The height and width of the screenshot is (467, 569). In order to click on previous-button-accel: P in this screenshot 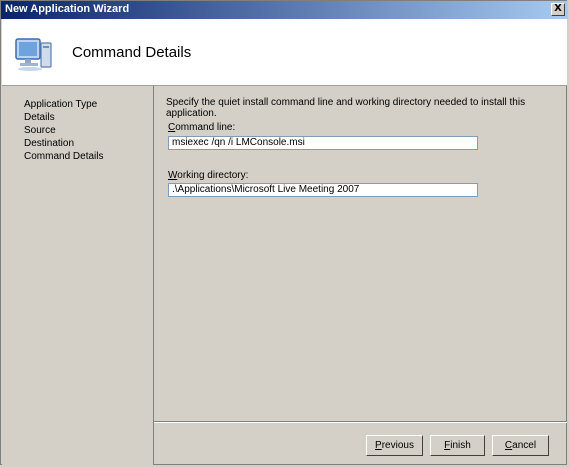, I will do `click(378, 445)`.